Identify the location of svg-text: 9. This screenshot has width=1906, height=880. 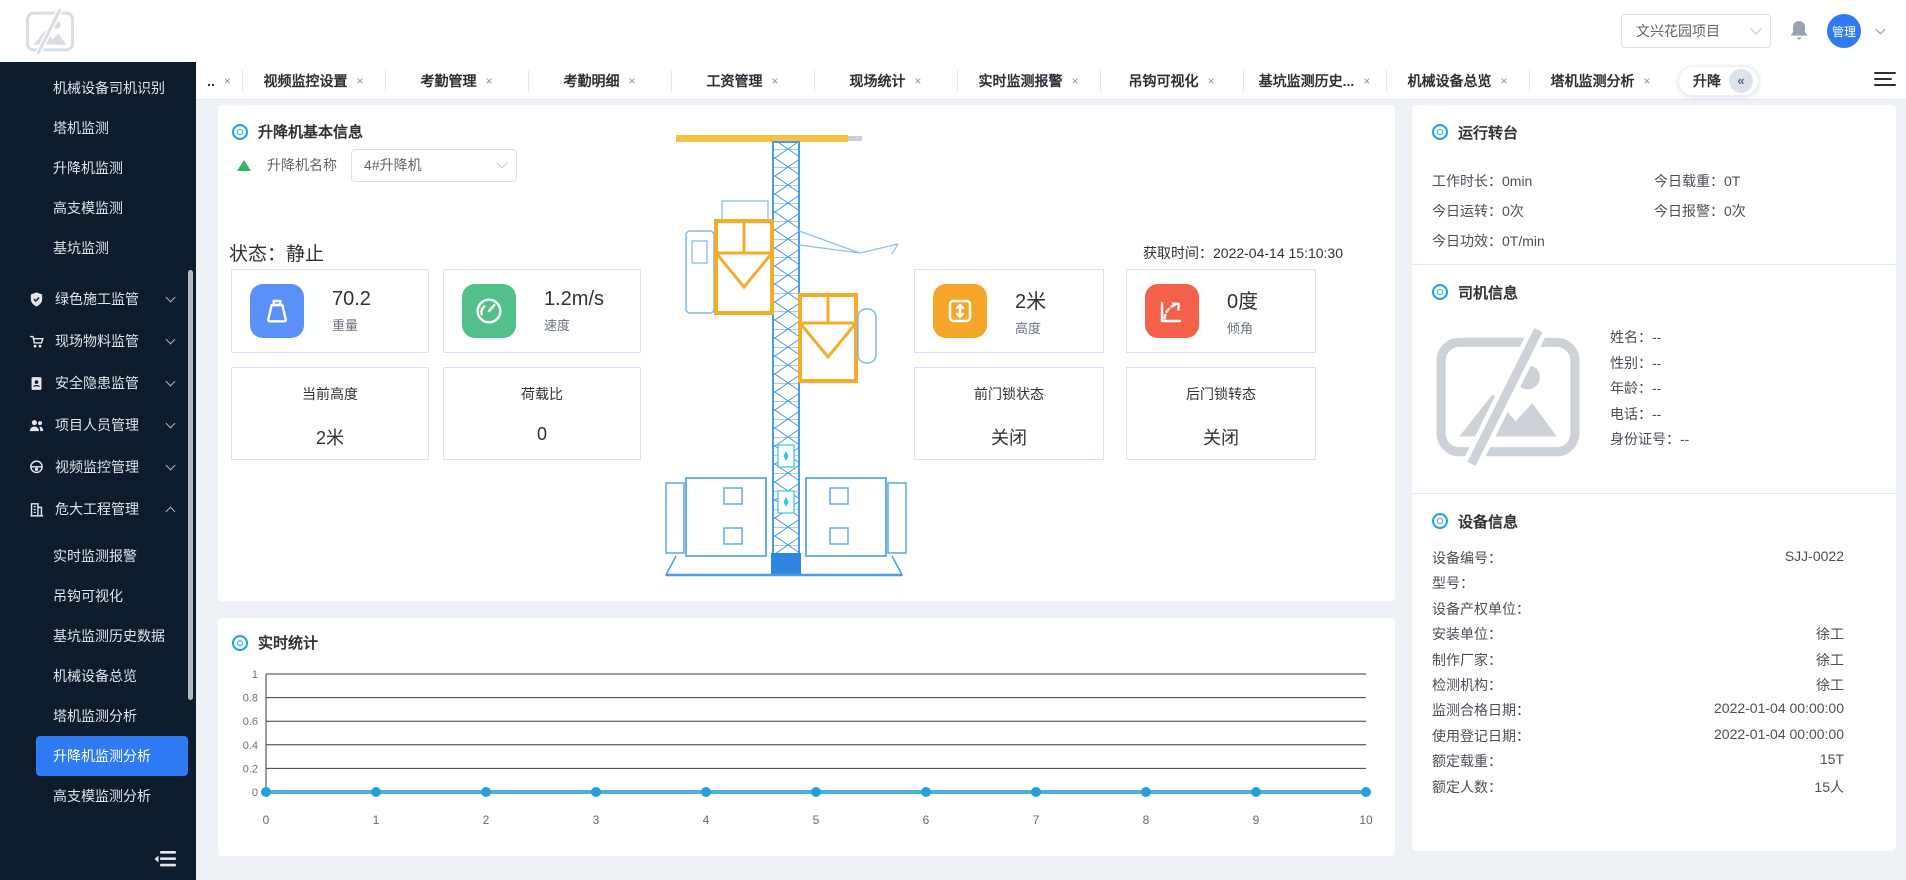
(1256, 820).